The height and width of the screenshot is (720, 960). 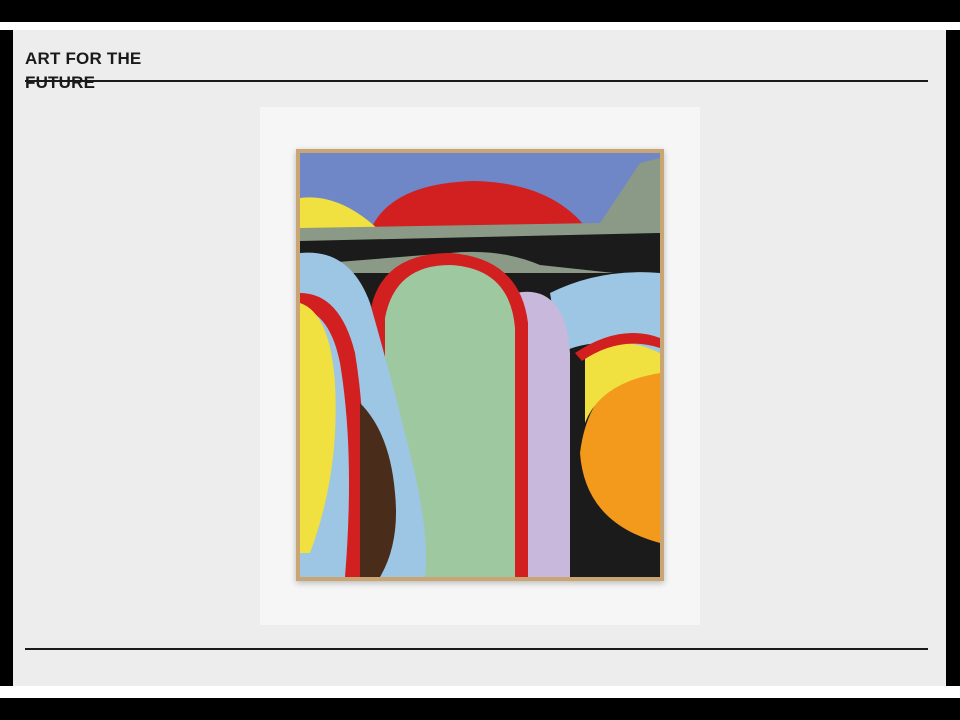 What do you see at coordinates (480, 692) in the screenshot?
I see `bottom-margin-strip` at bounding box center [480, 692].